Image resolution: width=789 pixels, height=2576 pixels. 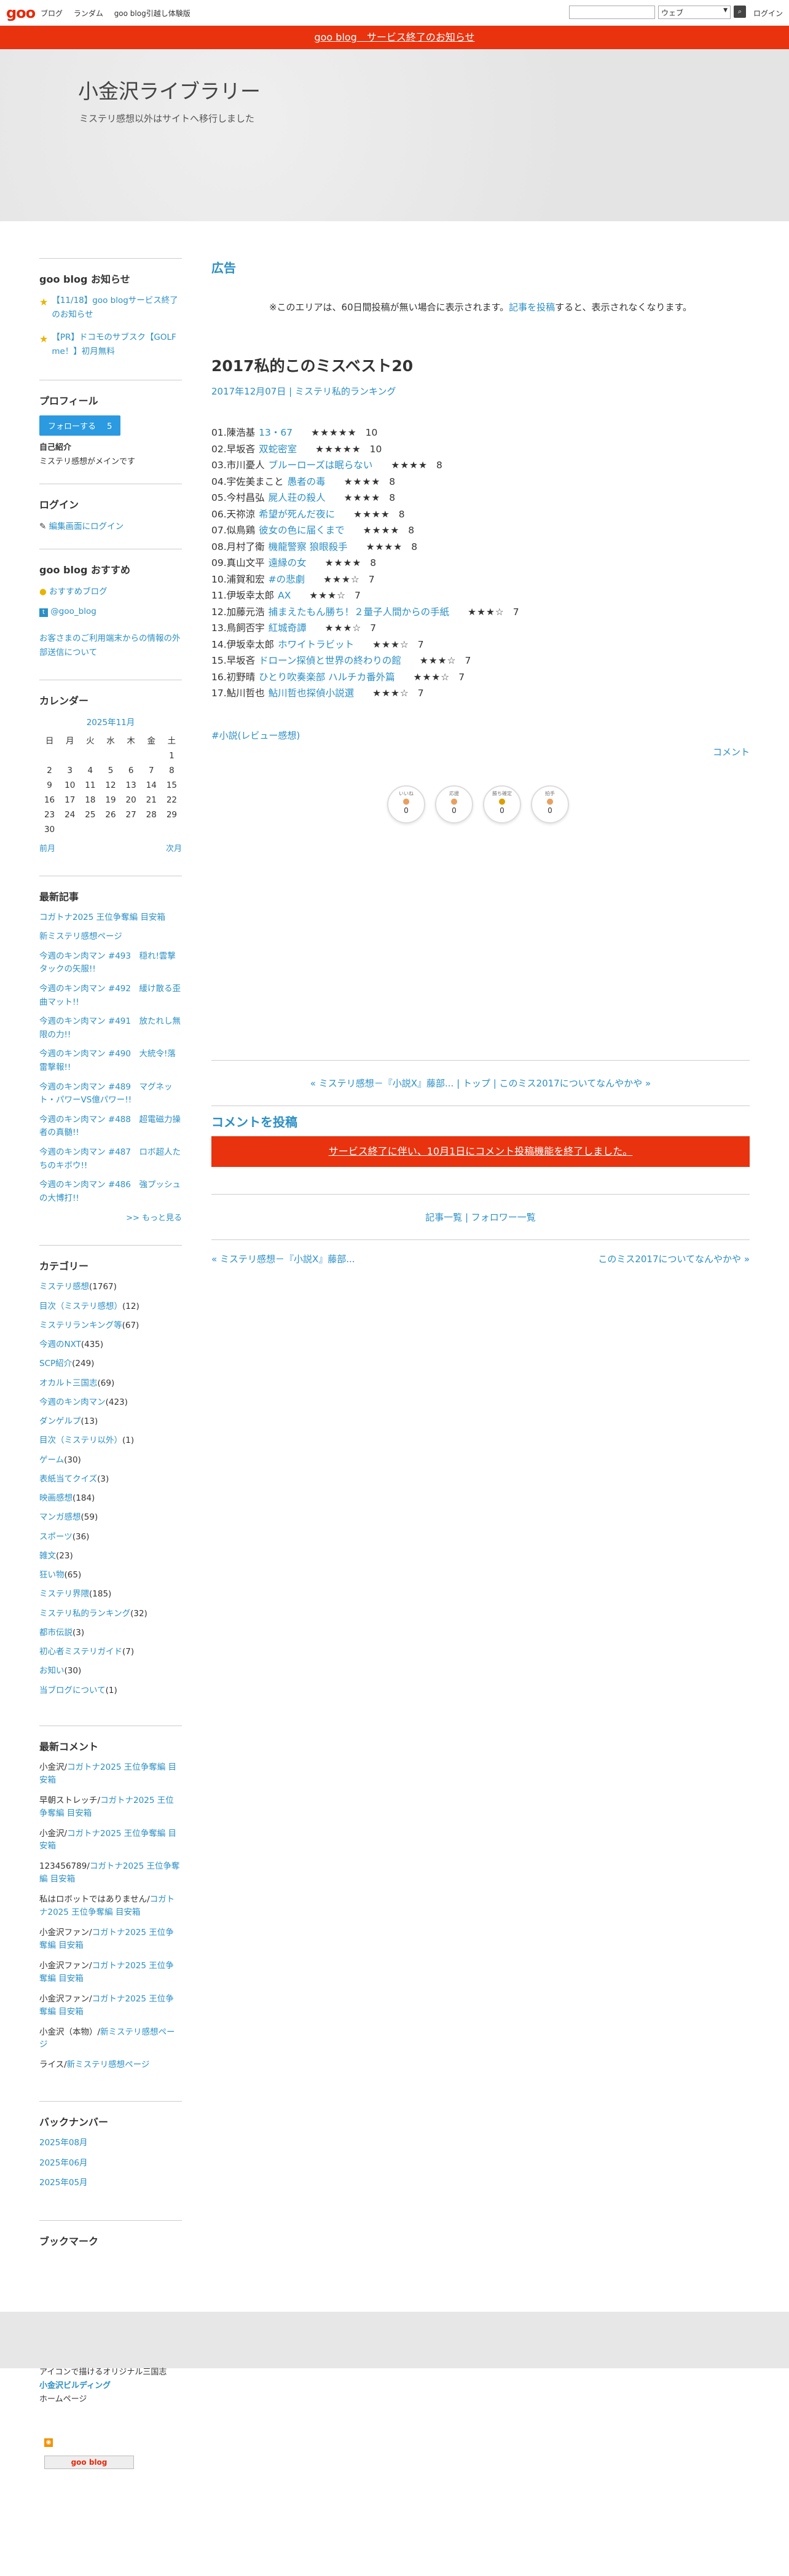 I want to click on recent-post-link: 今週のキン肉マン #493 穏れ!雲撃タックの矢服!!, so click(x=110, y=963).